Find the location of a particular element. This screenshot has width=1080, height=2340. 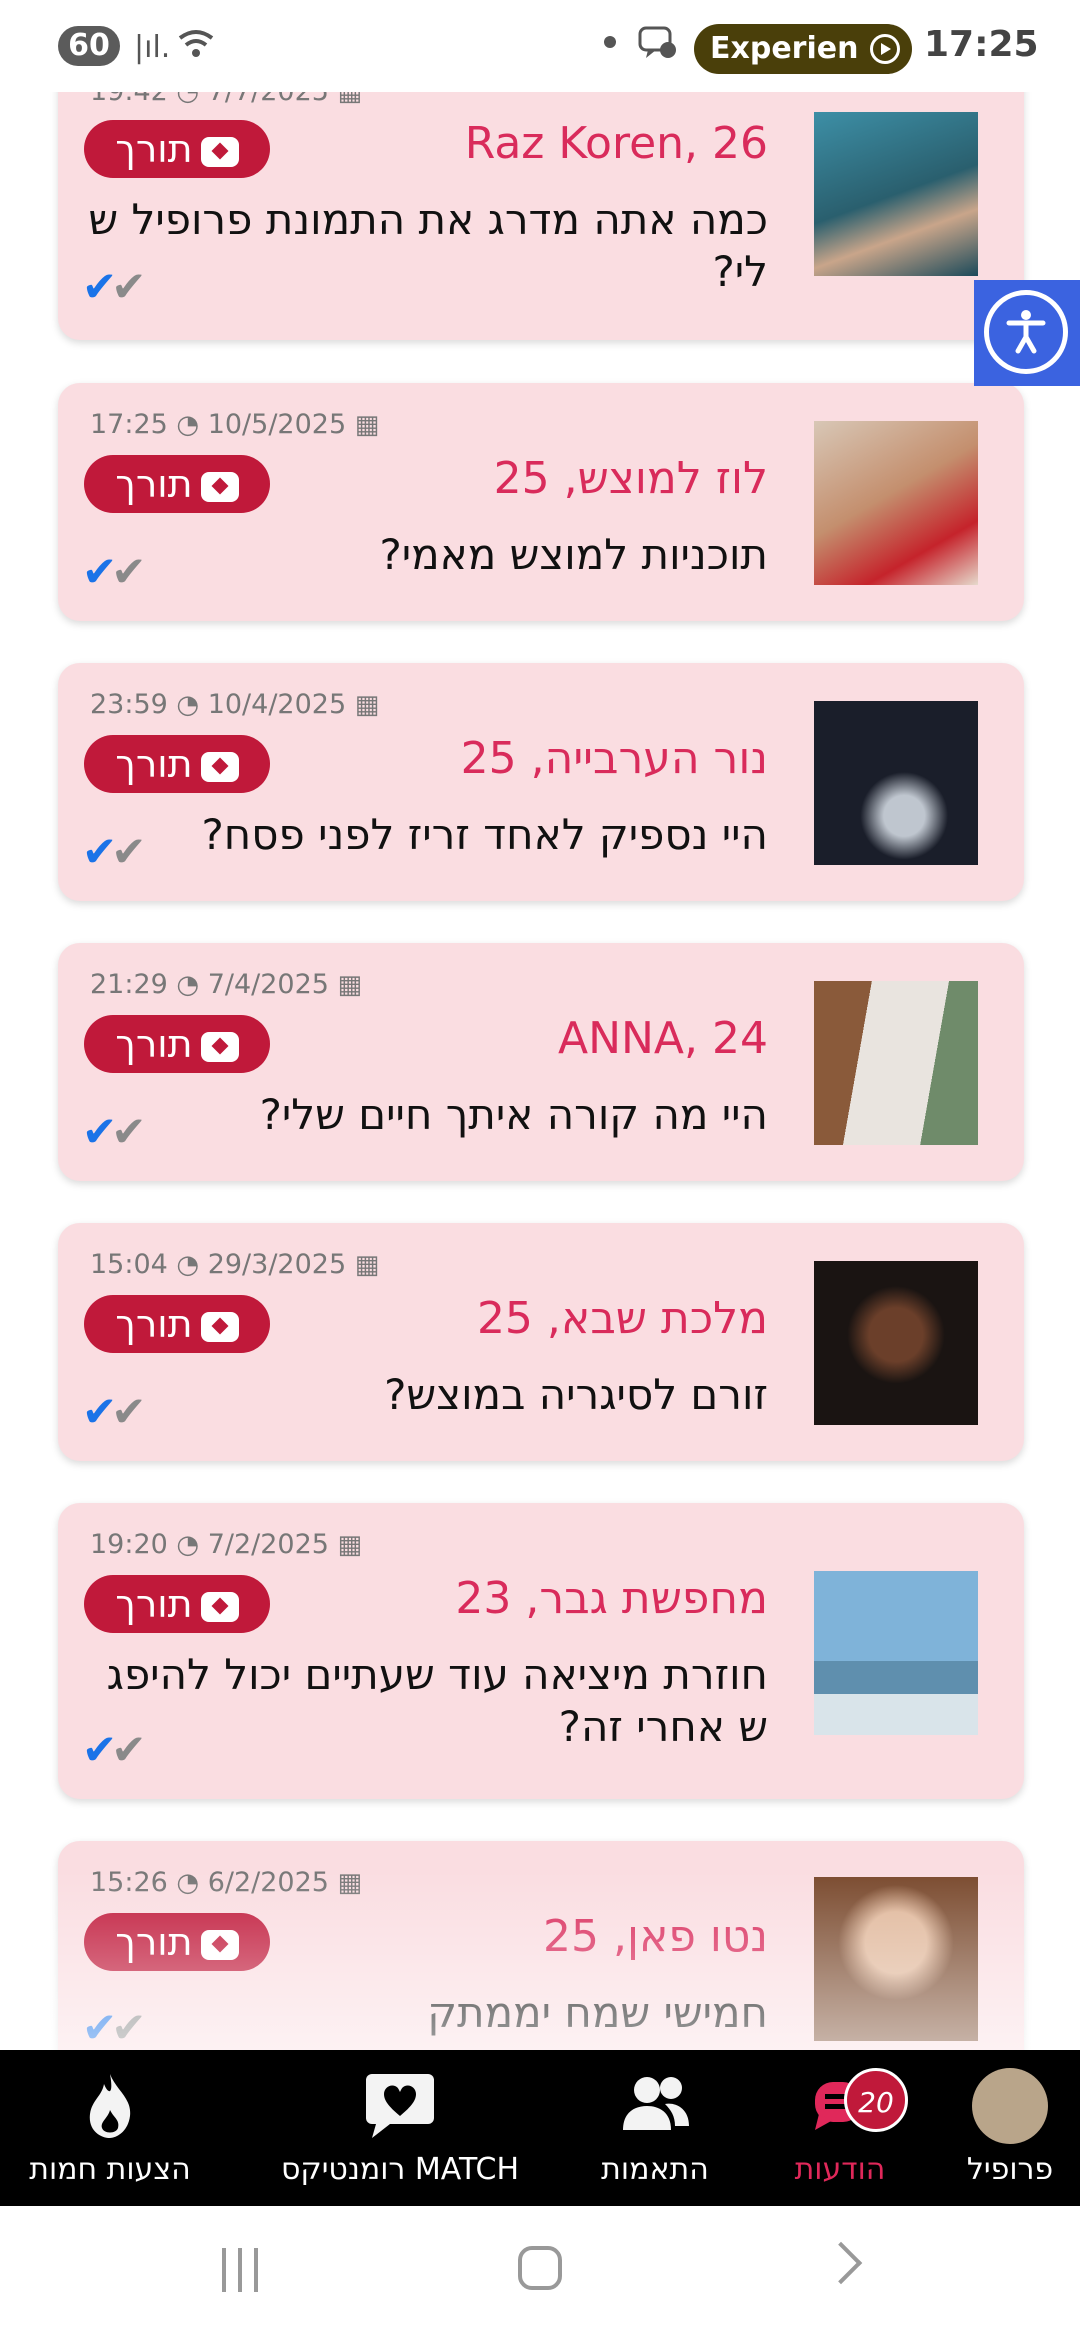

sender-name: נטו פאן, 25 is located at coordinates (655, 1936).